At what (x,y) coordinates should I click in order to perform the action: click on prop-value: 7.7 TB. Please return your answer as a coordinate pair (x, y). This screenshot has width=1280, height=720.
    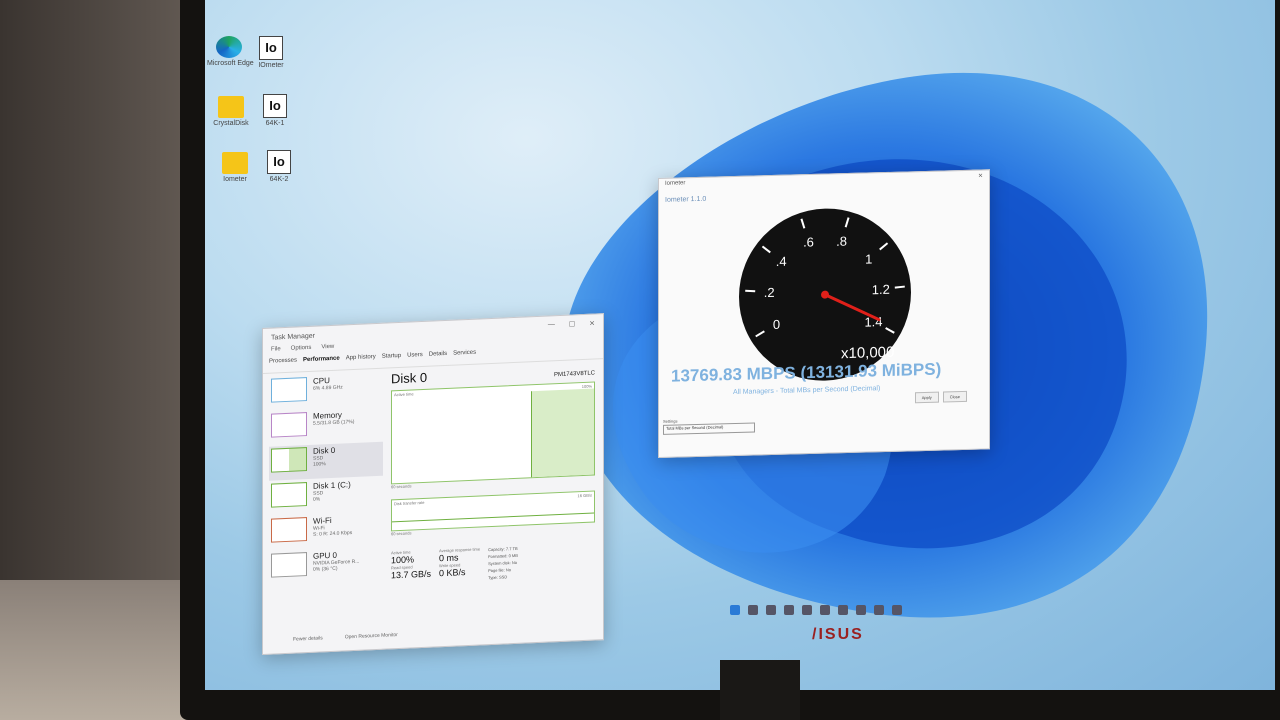
    Looking at the image, I should click on (511, 548).